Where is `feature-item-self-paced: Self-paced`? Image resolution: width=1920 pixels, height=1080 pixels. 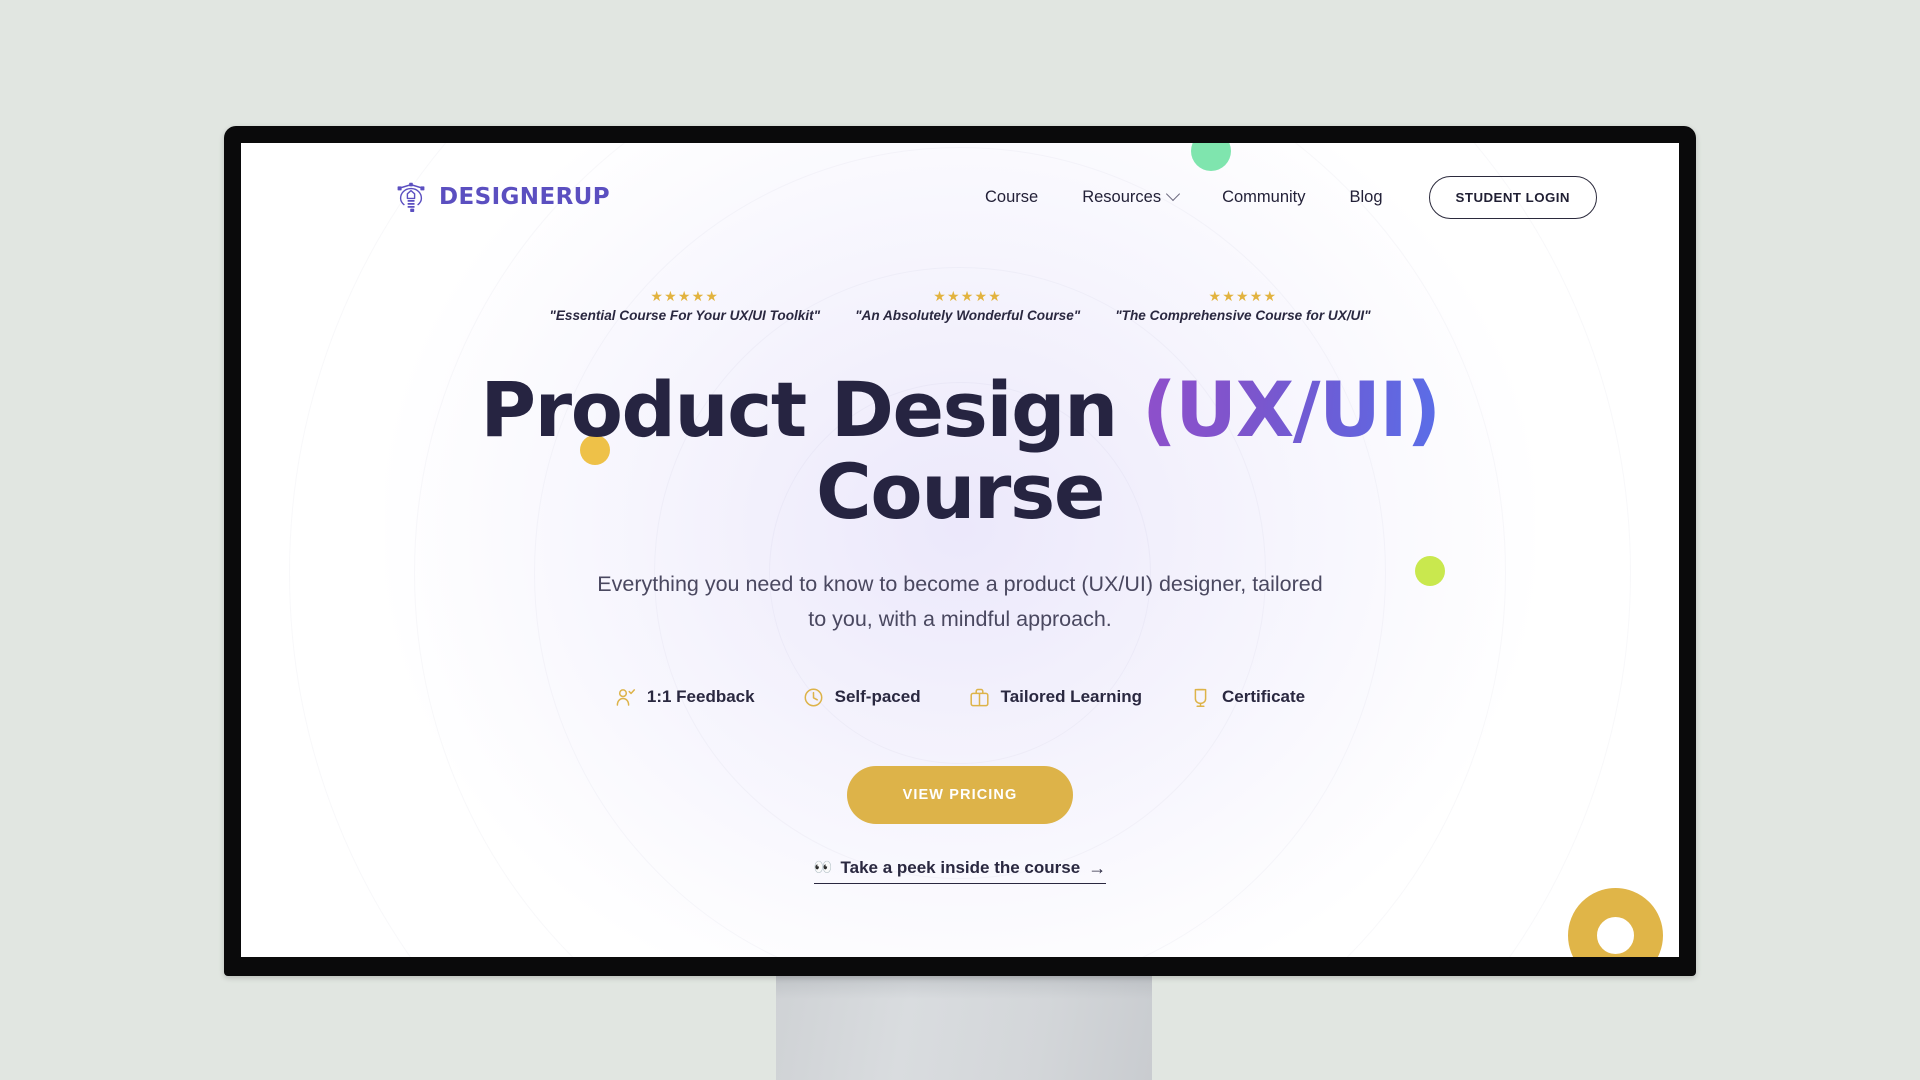 feature-item-self-paced: Self-paced is located at coordinates (862, 697).